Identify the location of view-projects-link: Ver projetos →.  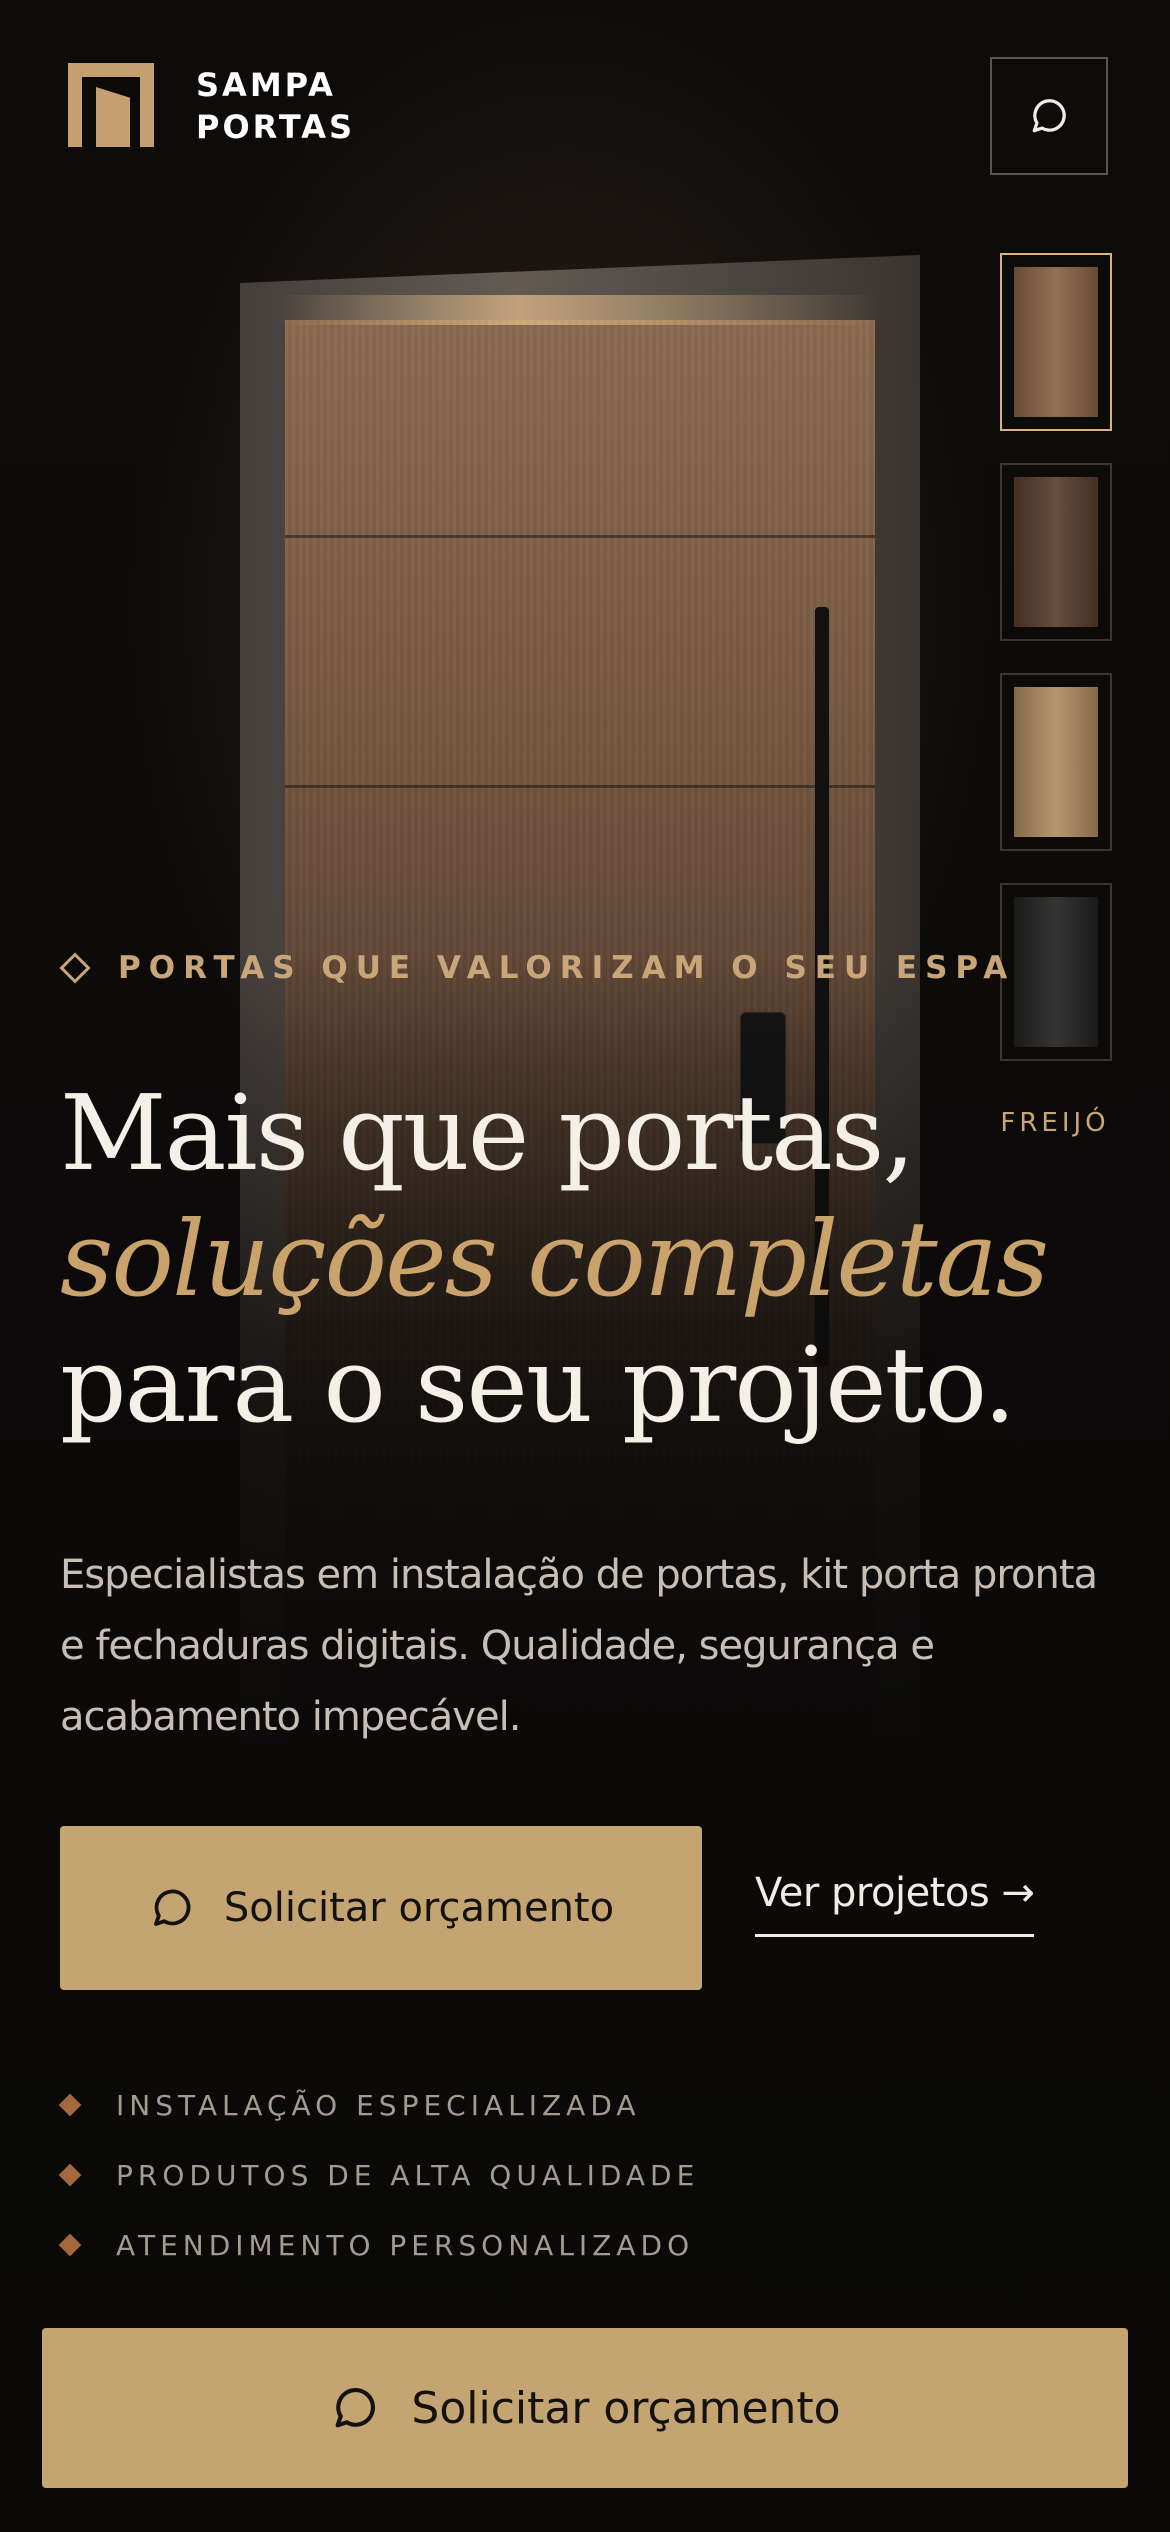
(895, 1903).